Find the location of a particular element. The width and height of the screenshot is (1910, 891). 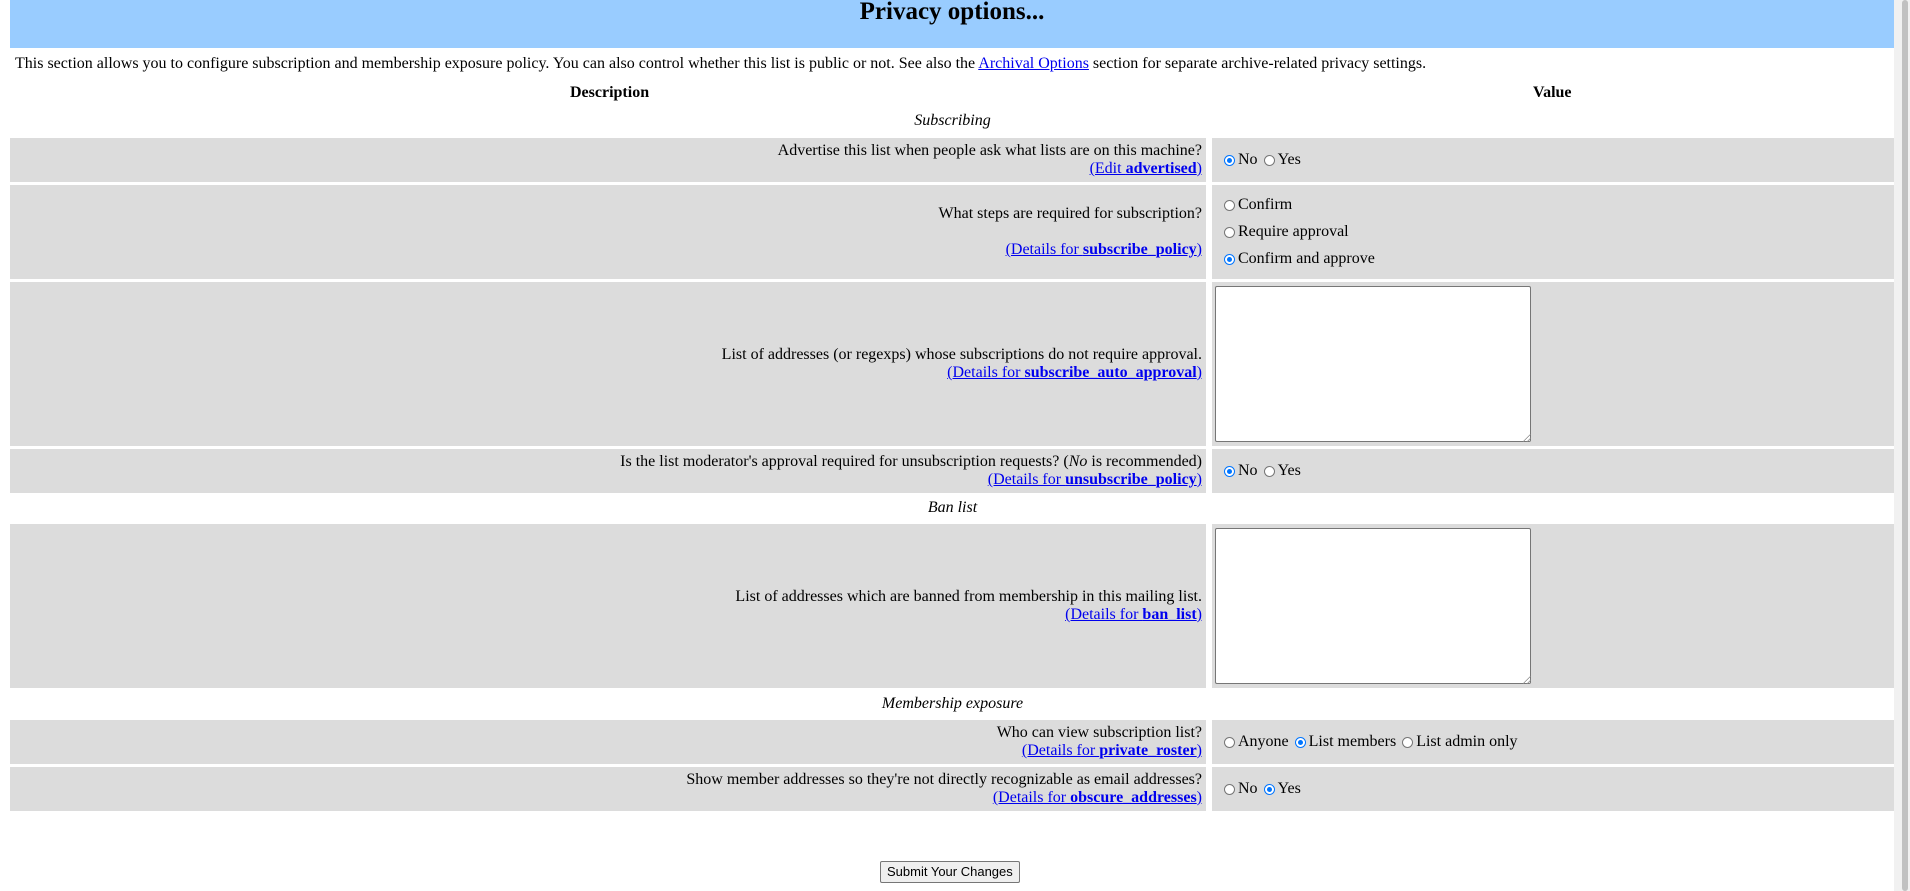

advertised-option-no: No is located at coordinates (1241, 160).